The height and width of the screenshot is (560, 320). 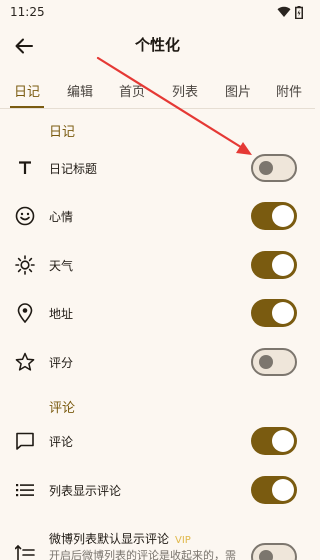 I want to click on setting-row-diary-title: 日记标题, so click(x=157, y=169).